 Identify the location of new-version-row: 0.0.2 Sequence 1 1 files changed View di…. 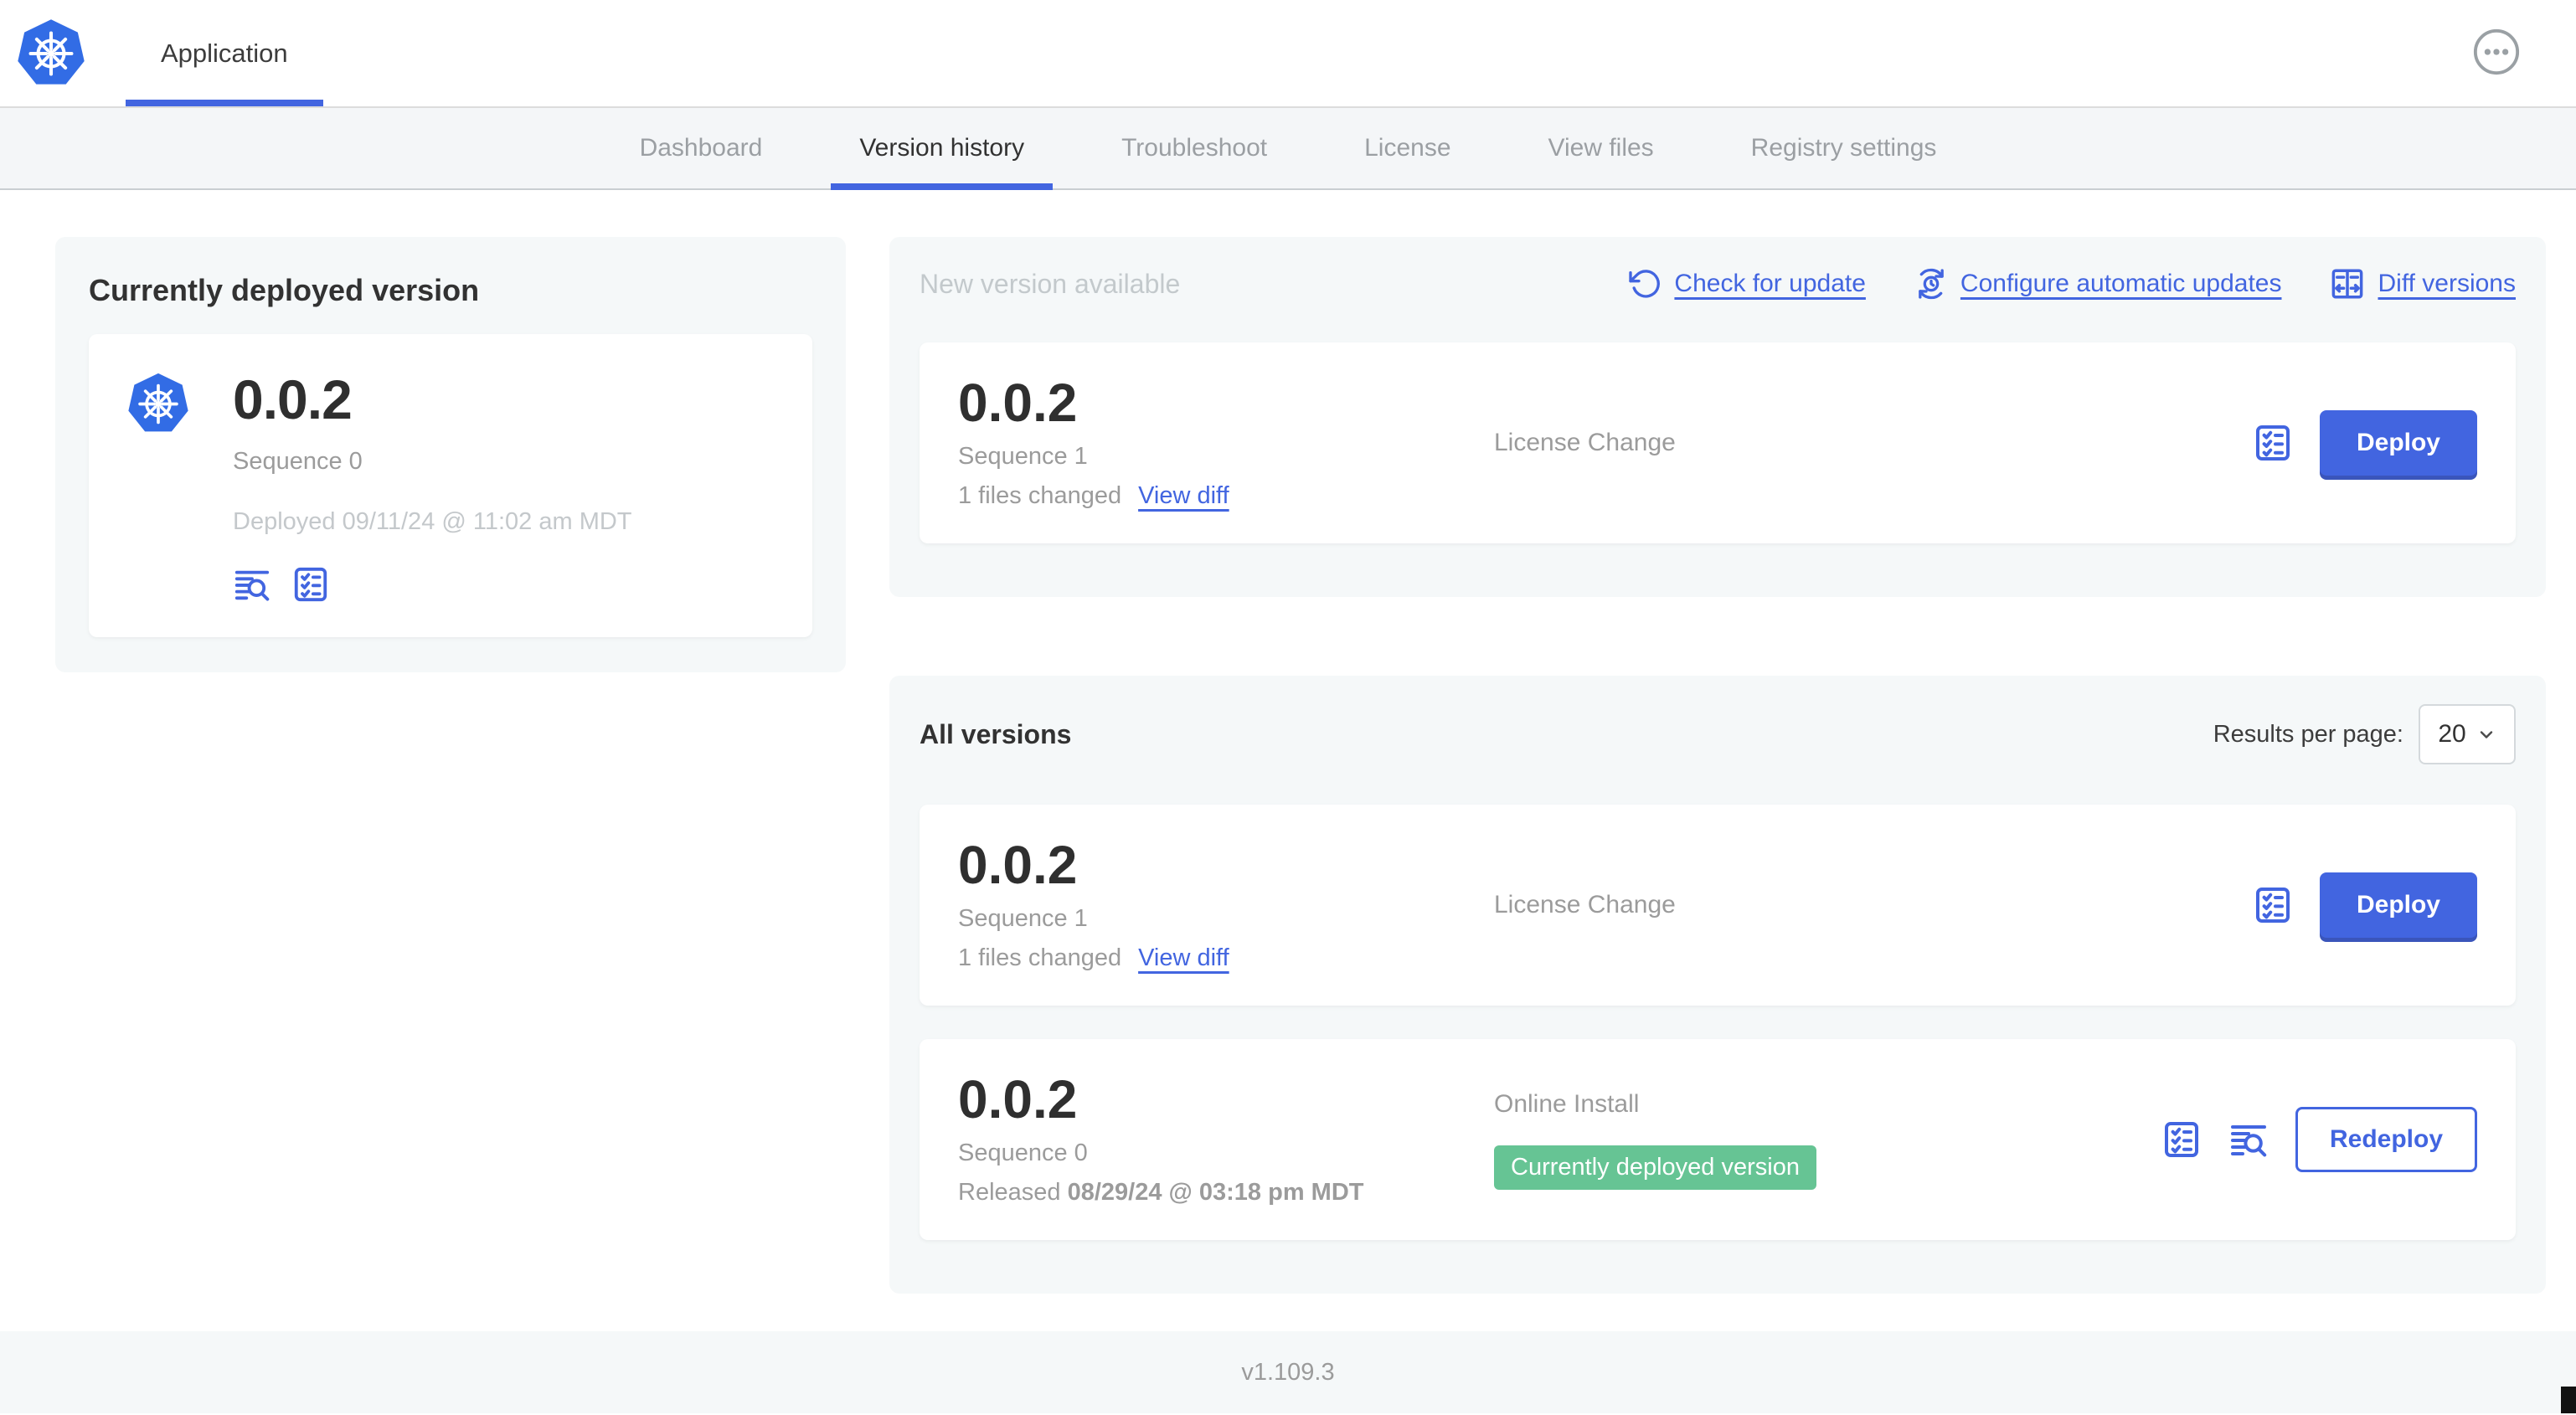
(1718, 442).